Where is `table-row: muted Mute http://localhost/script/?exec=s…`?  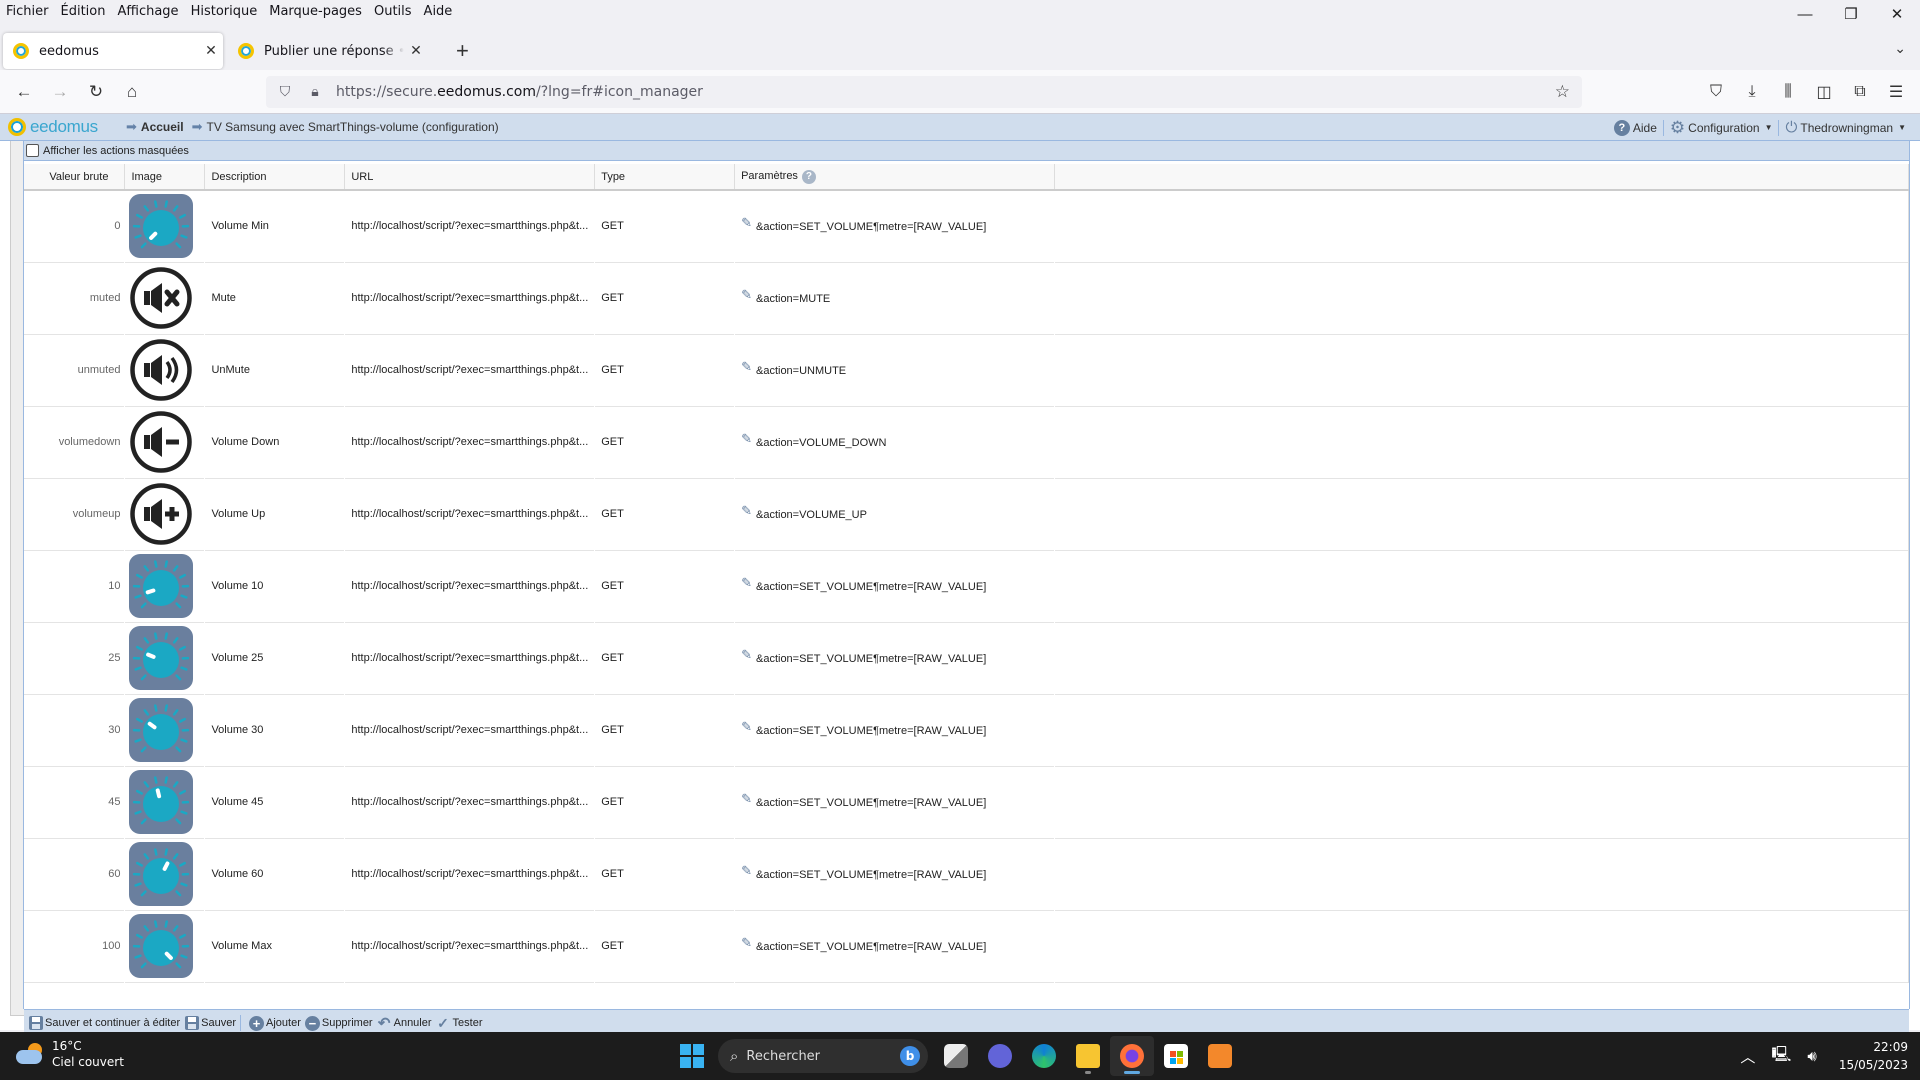
table-row: muted Mute http://localhost/script/?exec=s… is located at coordinates (967, 298).